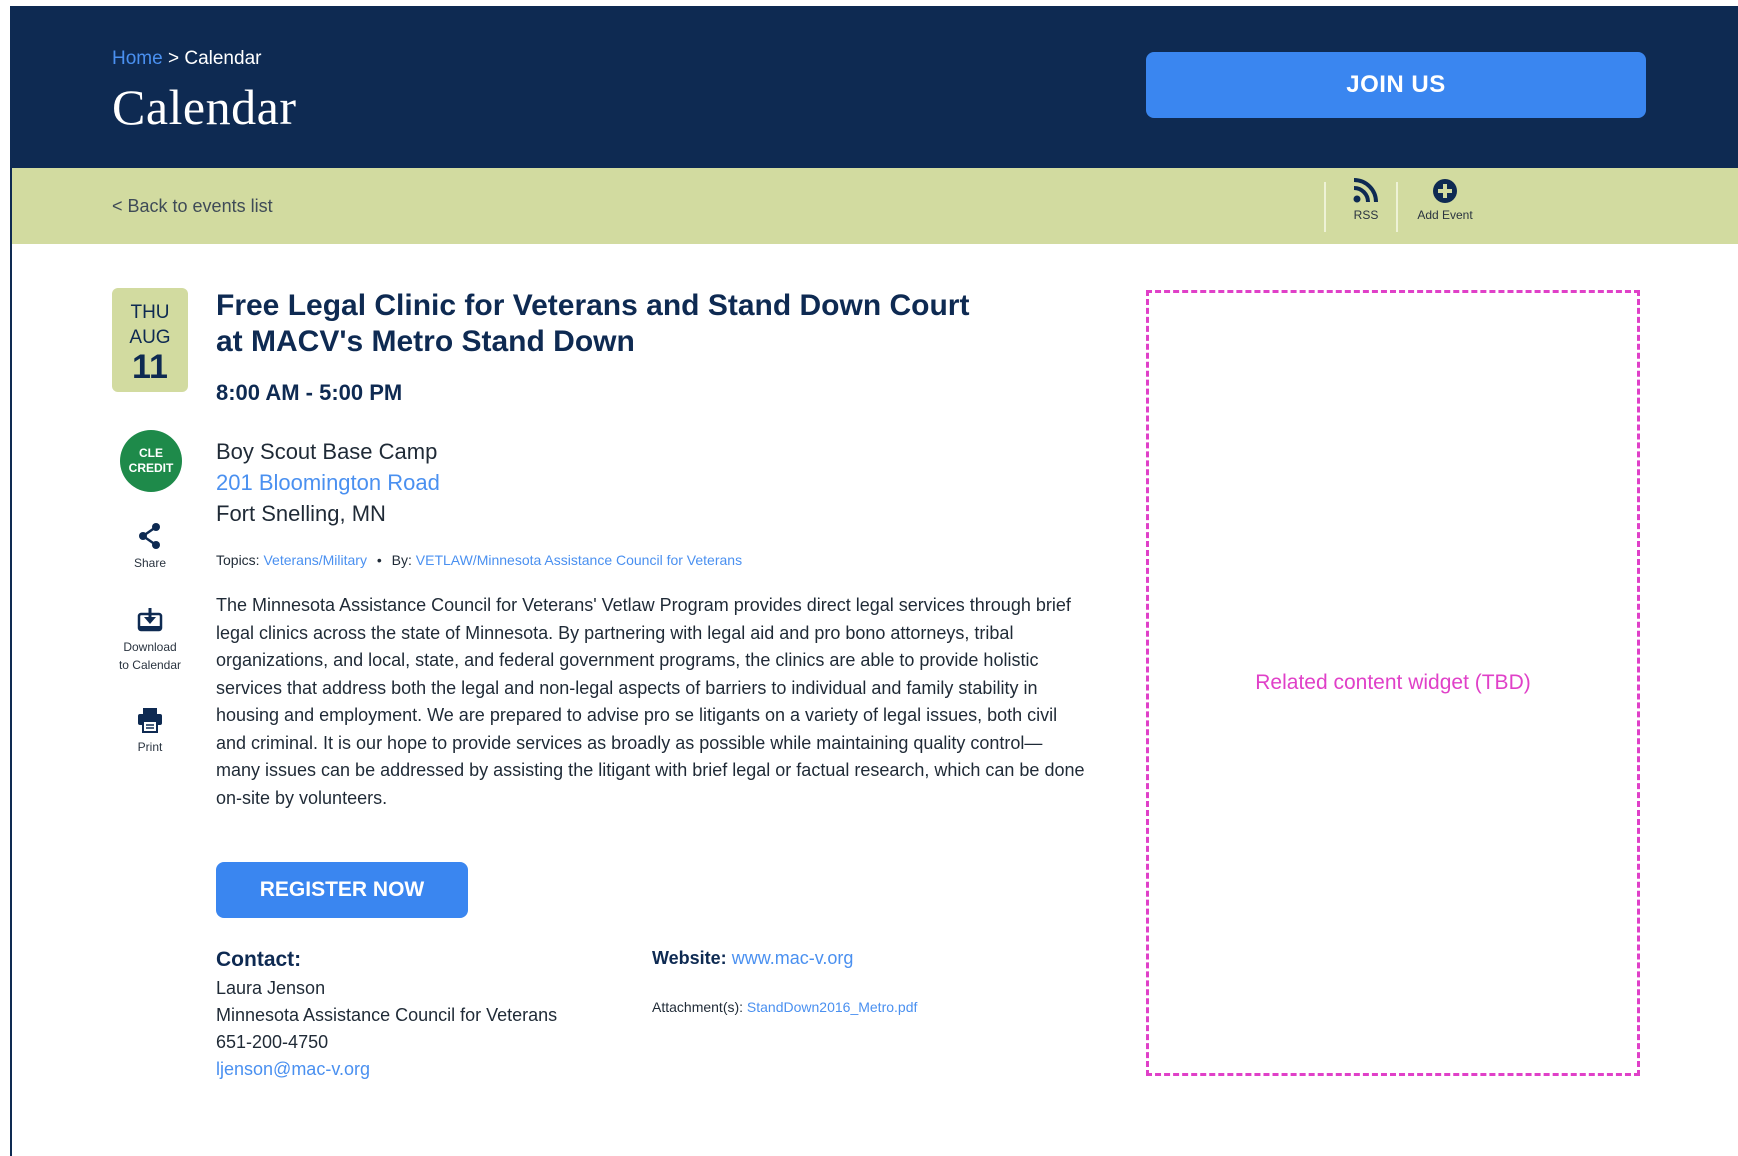 This screenshot has width=1738, height=1156. What do you see at coordinates (342, 890) in the screenshot?
I see `register-now-button: REGISTER NOW` at bounding box center [342, 890].